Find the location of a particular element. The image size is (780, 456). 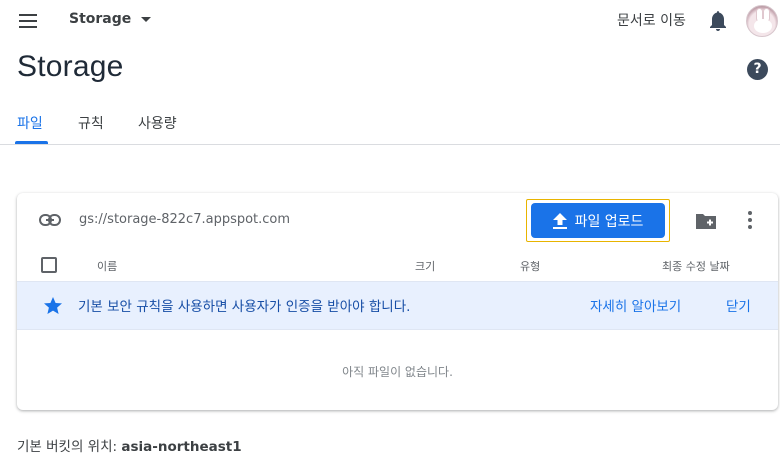

column-type: 유형 is located at coordinates (530, 266).